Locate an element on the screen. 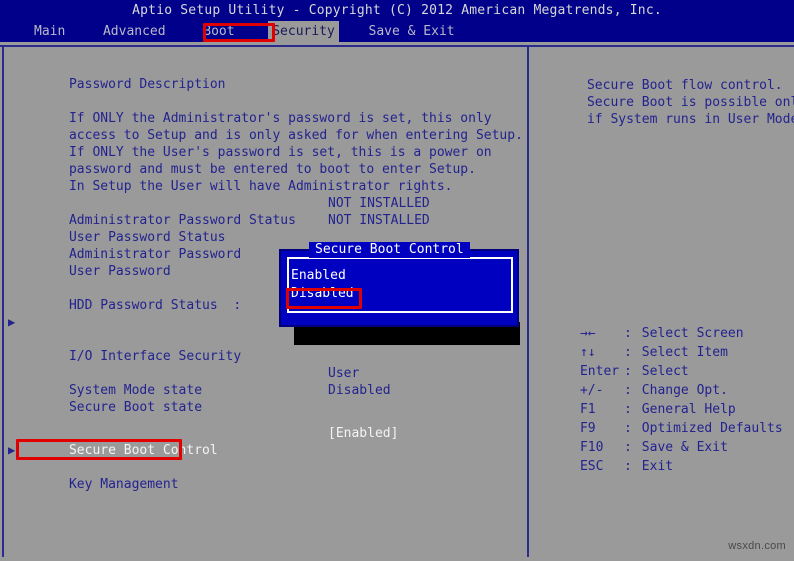 The width and height of the screenshot is (794, 561). setting-row-secure-boot-state: Secure Boot state Disabled is located at coordinates (229, 399).